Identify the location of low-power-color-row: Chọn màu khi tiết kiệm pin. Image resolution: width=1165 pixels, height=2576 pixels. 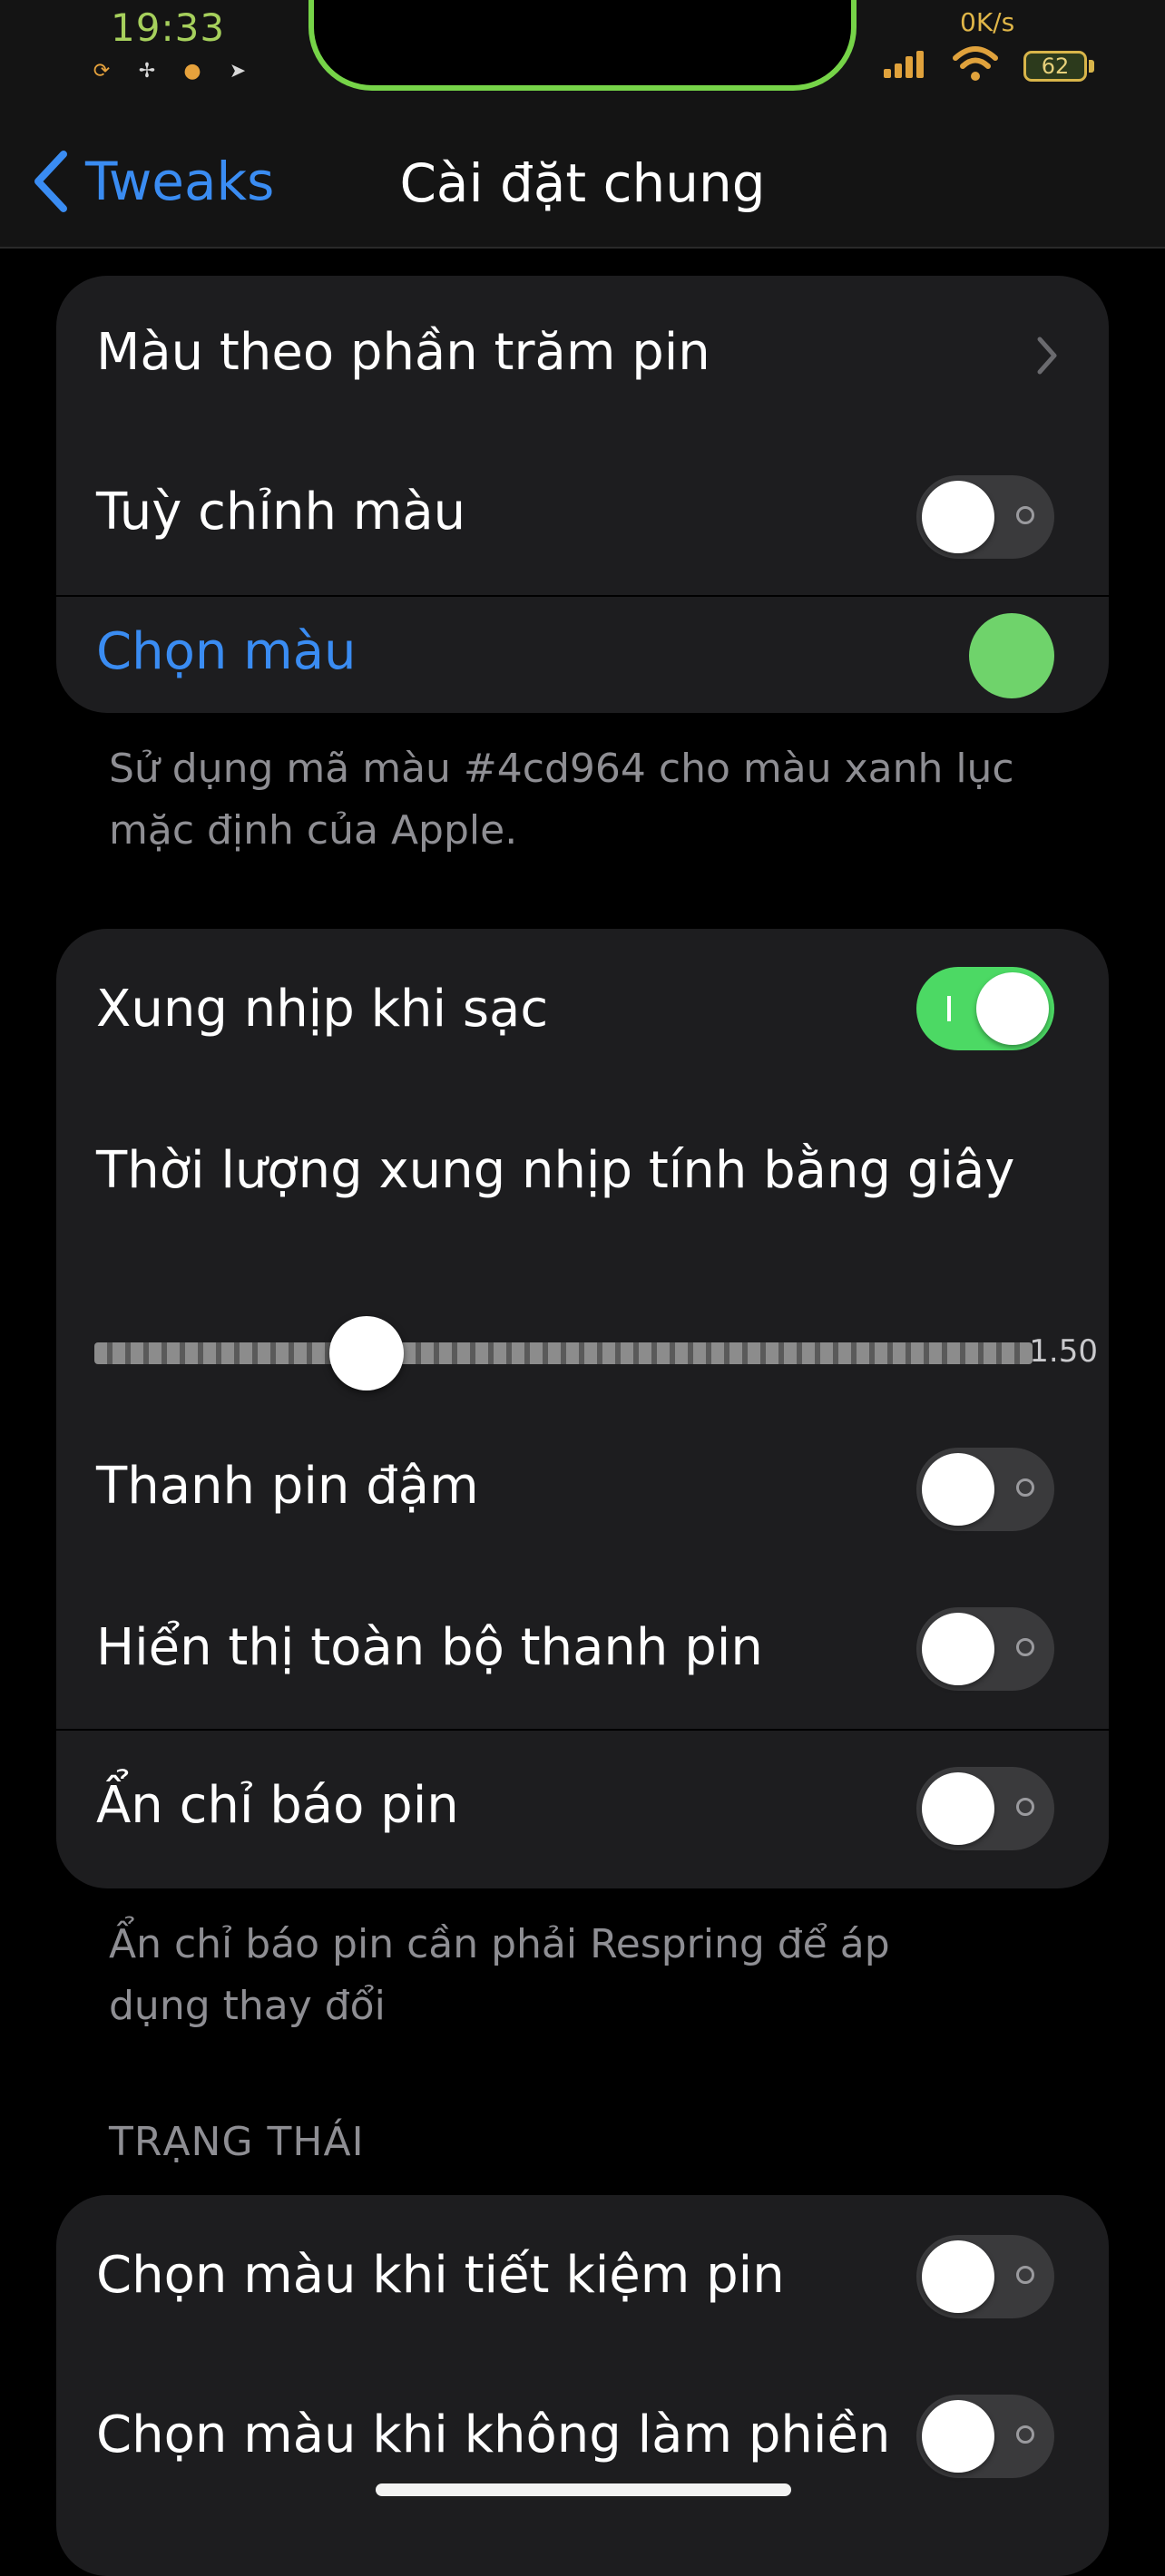
(582, 2275).